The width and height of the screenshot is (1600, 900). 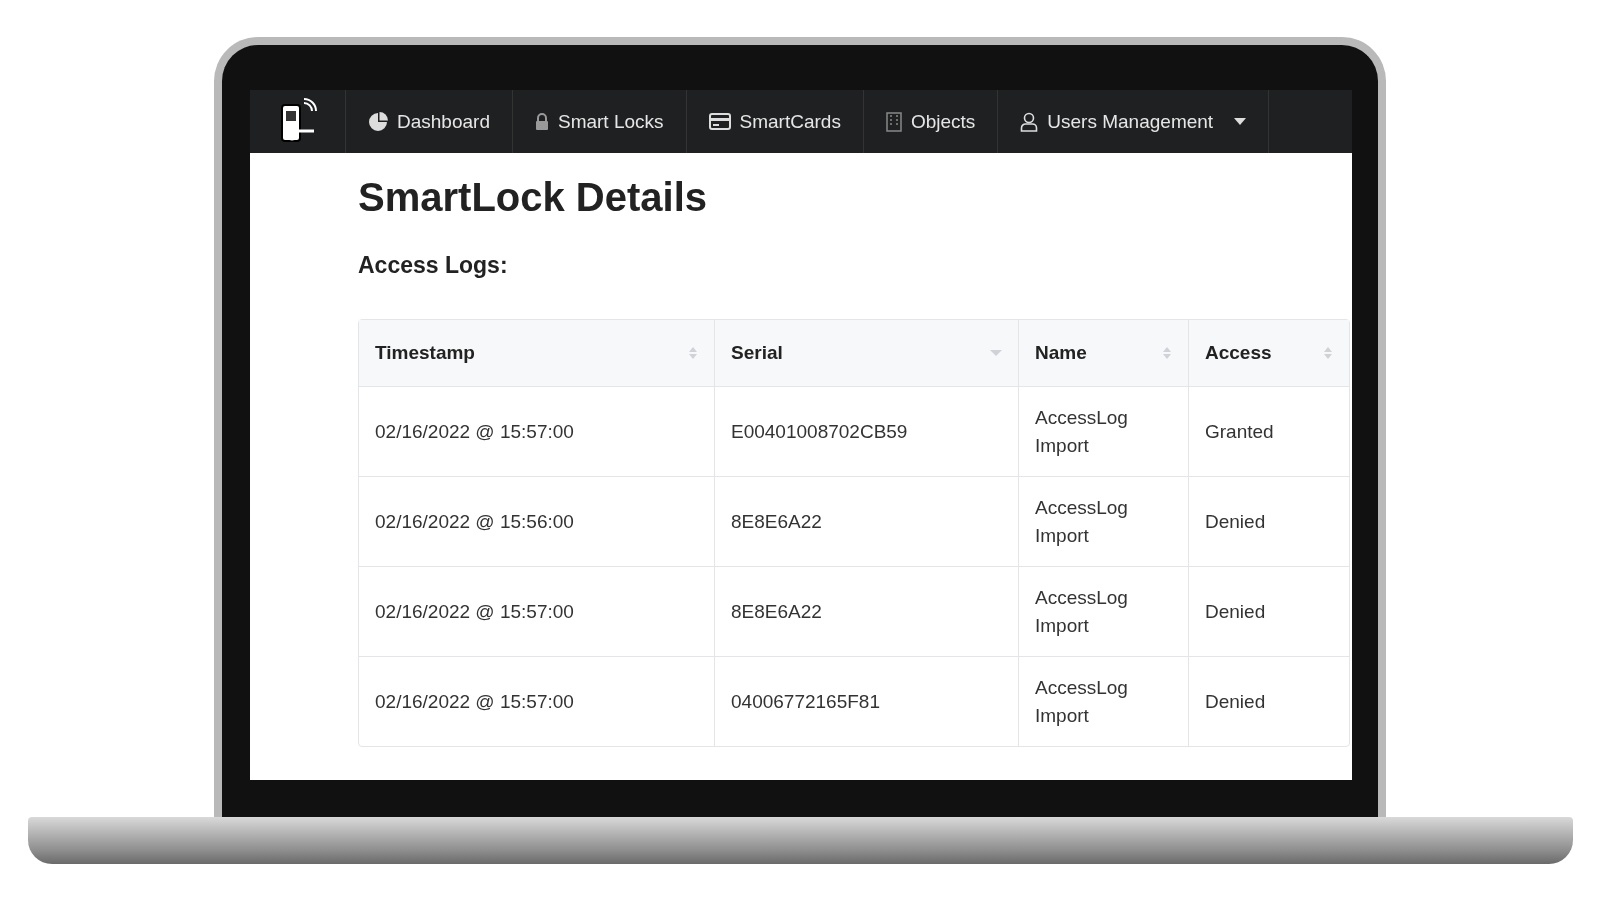 I want to click on page-title: SmartLock Details, so click(x=533, y=197).